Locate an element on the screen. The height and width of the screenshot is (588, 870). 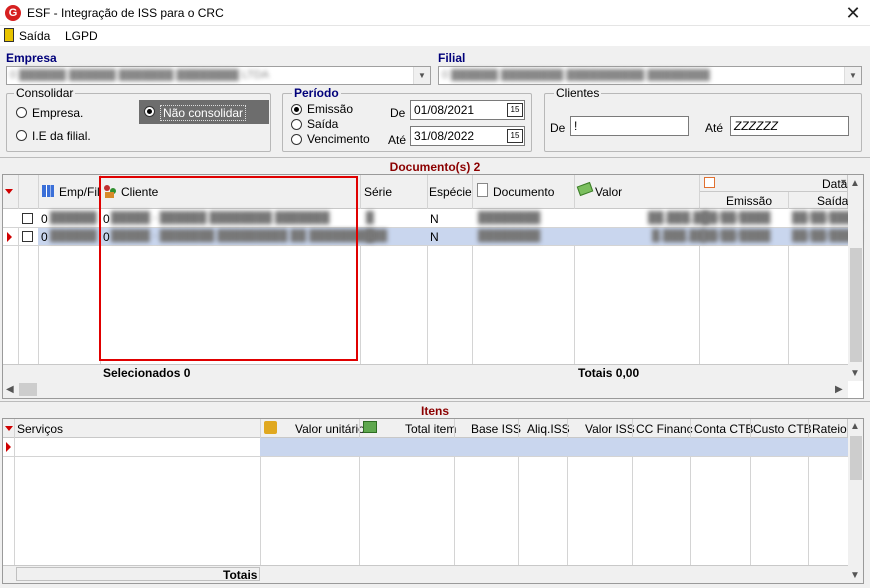
empresa-value: 0 ██████ ██████ ███████ ████████ LTDA is located at coordinates (140, 75).